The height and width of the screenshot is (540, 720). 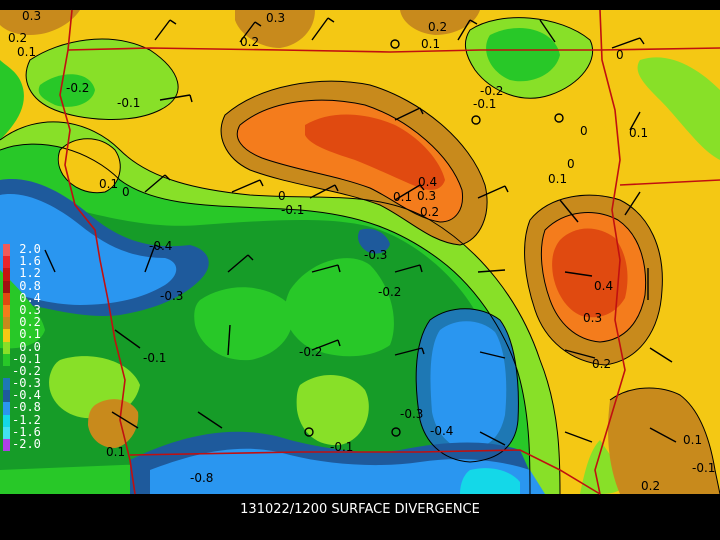 I want to click on legend-entry: -2.0, so click(x=24, y=444).